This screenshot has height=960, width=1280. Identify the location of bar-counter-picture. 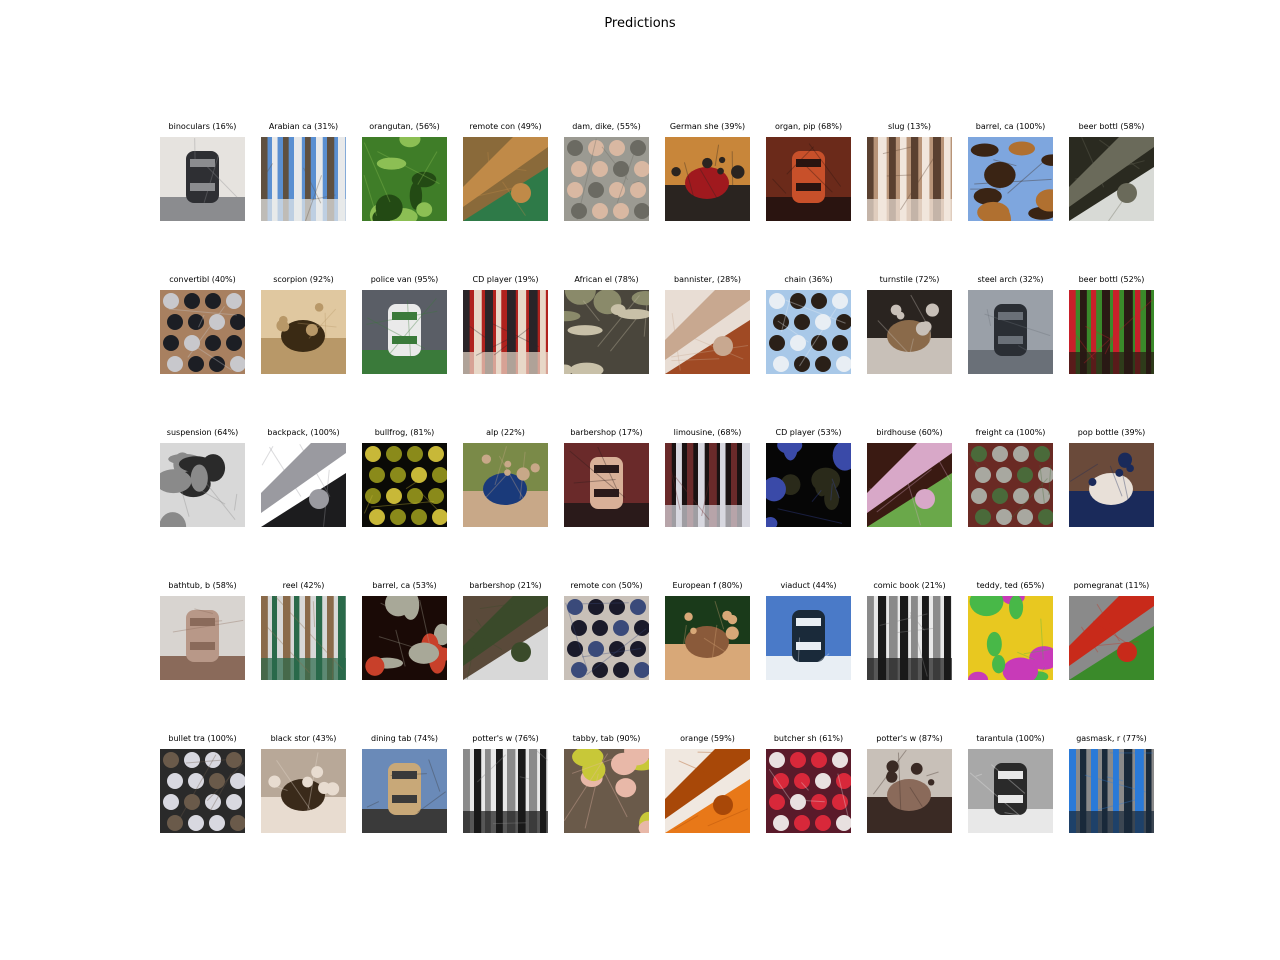
(404, 638).